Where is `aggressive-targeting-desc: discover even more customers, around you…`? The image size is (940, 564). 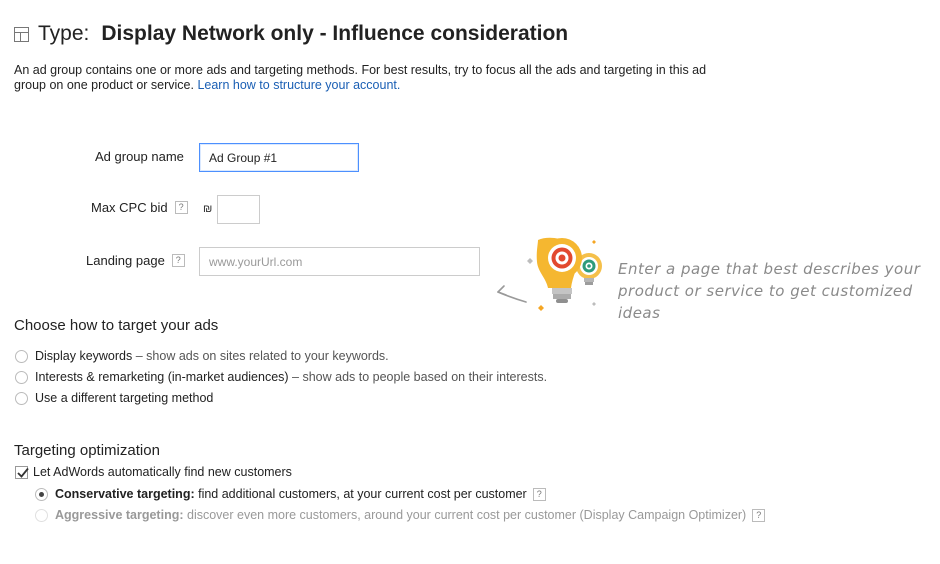 aggressive-targeting-desc: discover even more customers, around you… is located at coordinates (465, 515).